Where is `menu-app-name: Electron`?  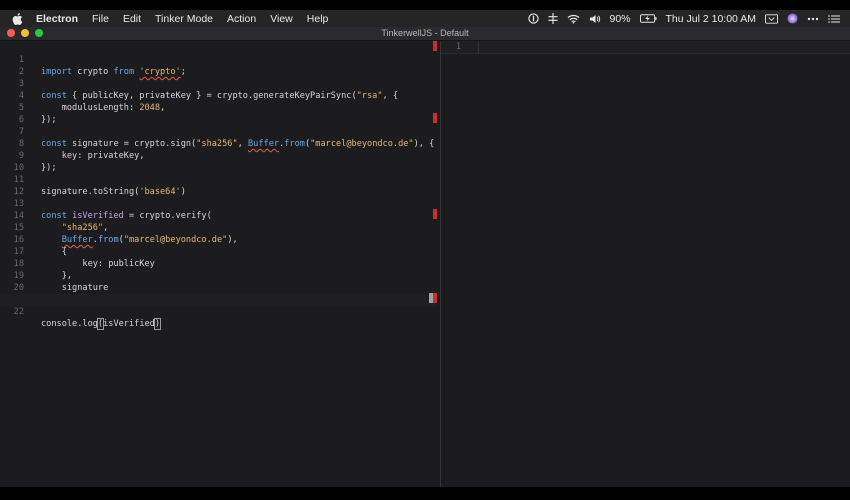
menu-app-name: Electron is located at coordinates (57, 19).